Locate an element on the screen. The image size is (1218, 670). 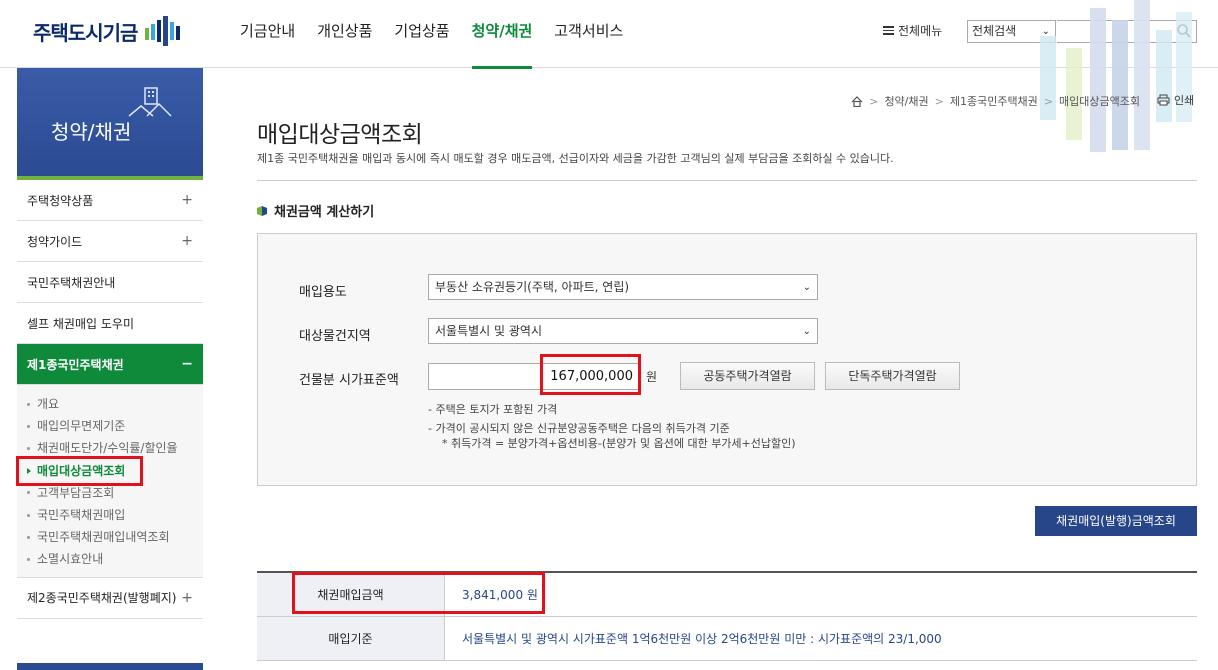
form-note: - 주택은 토지가 포함된 가격 is located at coordinates (493, 409).